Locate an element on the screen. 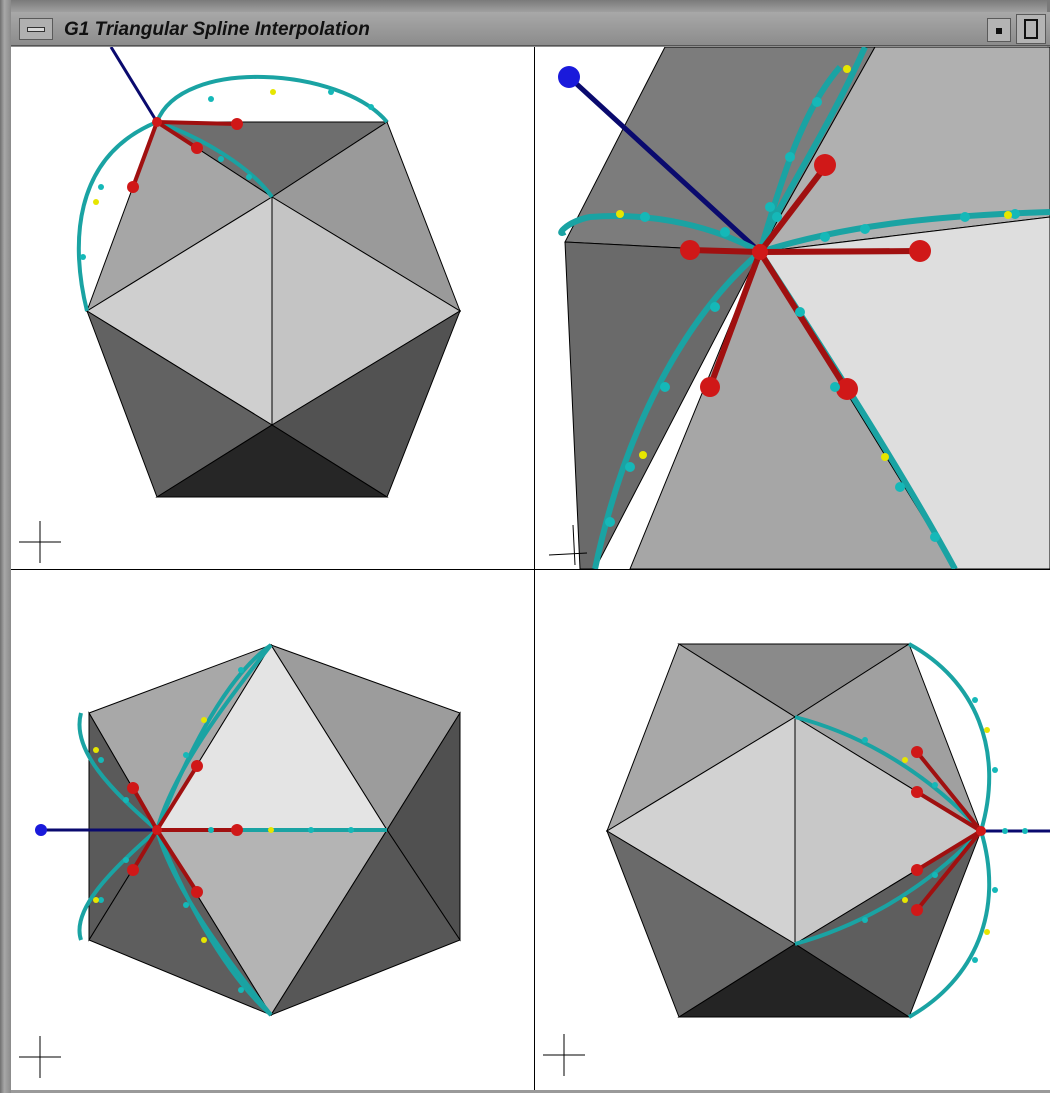 Image resolution: width=1050 pixels, height=1093 pixels. maximize-icon is located at coordinates (1031, 29).